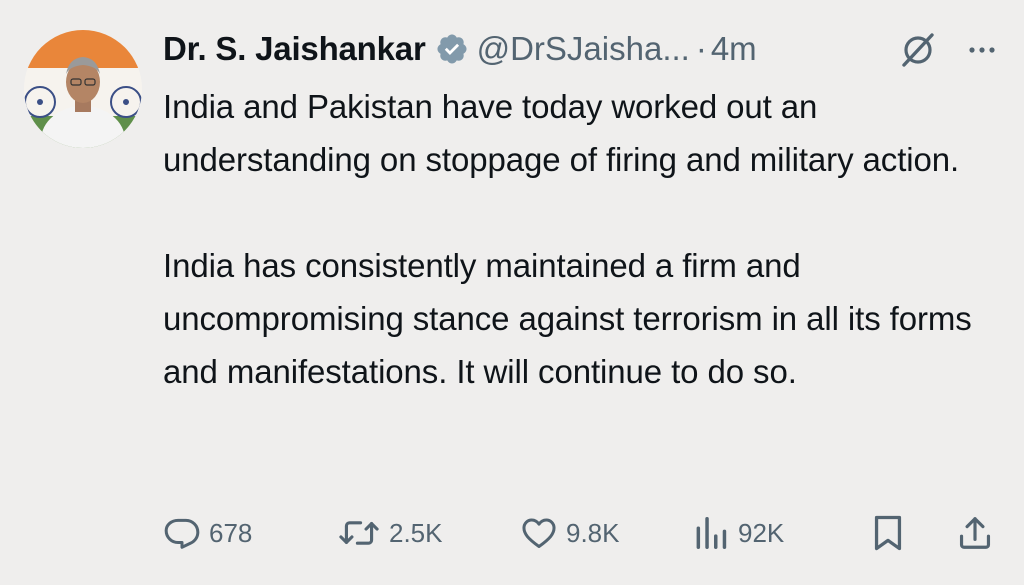 The width and height of the screenshot is (1024, 585). What do you see at coordinates (593, 532) in the screenshot?
I see `like-count: 9.8K` at bounding box center [593, 532].